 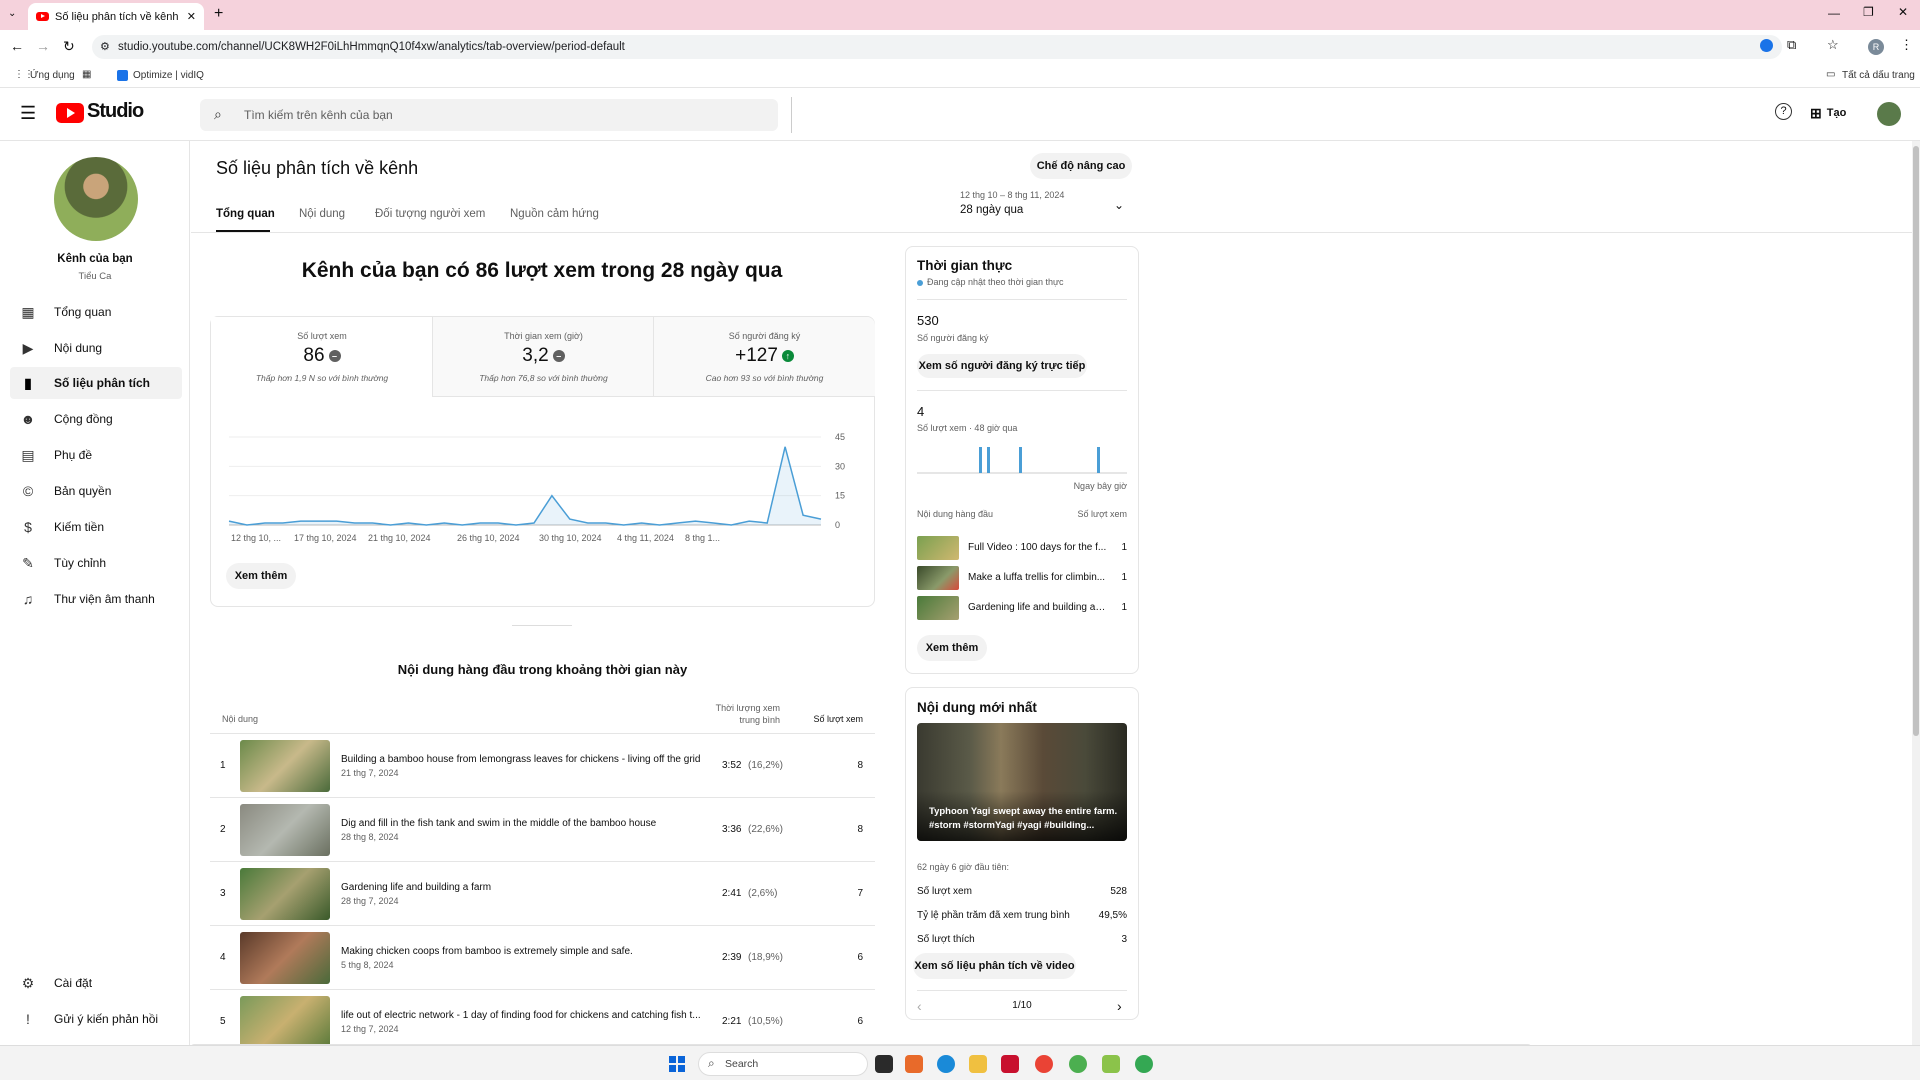 What do you see at coordinates (1916, 441) in the screenshot?
I see `scrollbar-thumb` at bounding box center [1916, 441].